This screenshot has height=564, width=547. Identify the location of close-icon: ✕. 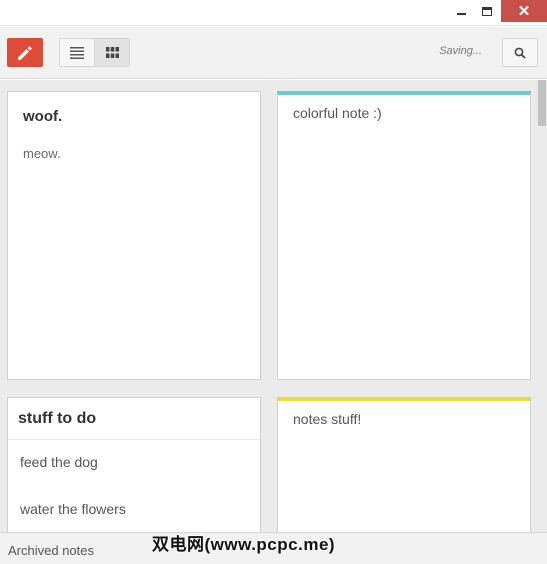
(524, 11).